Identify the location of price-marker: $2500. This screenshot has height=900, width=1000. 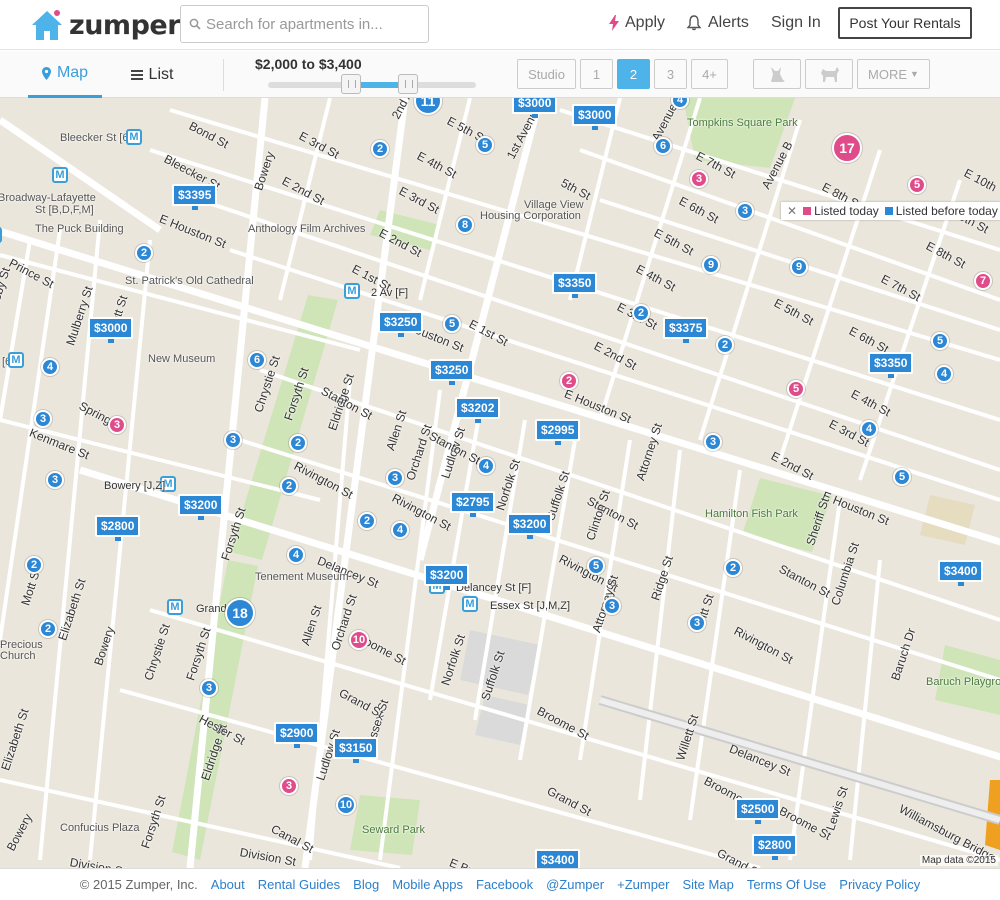
(758, 811).